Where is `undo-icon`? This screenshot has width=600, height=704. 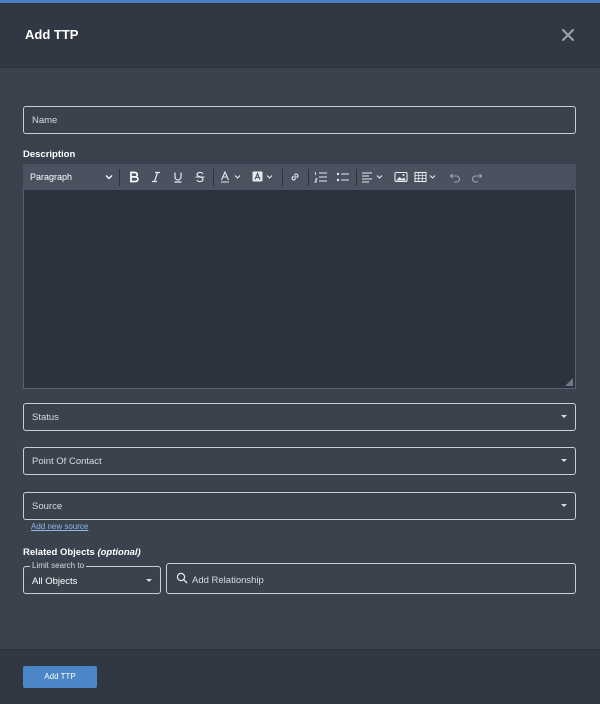
undo-icon is located at coordinates (454, 178).